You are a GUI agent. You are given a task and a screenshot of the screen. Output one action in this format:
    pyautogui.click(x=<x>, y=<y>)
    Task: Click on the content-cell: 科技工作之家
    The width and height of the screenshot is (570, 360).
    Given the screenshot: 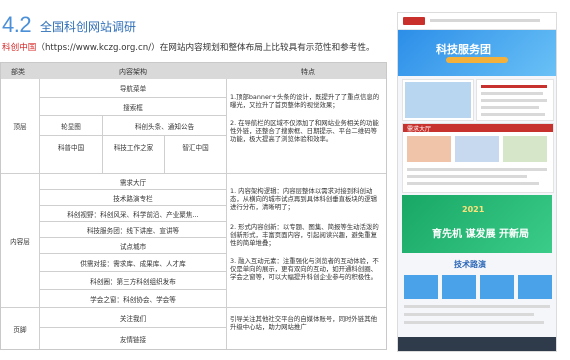 What is the action you would take?
    pyautogui.click(x=133, y=154)
    